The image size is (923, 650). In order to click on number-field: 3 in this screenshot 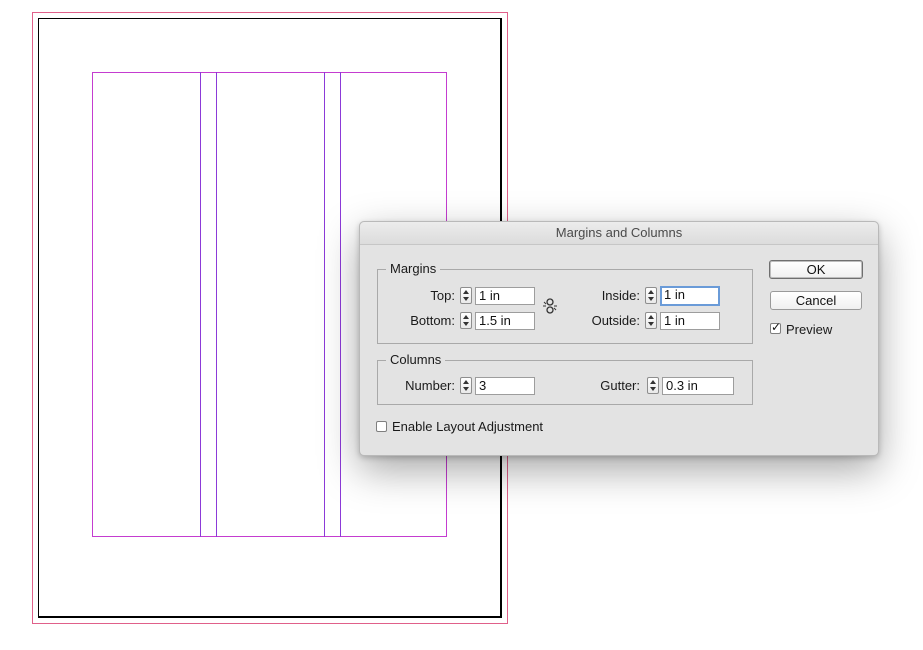, I will do `click(505, 386)`.